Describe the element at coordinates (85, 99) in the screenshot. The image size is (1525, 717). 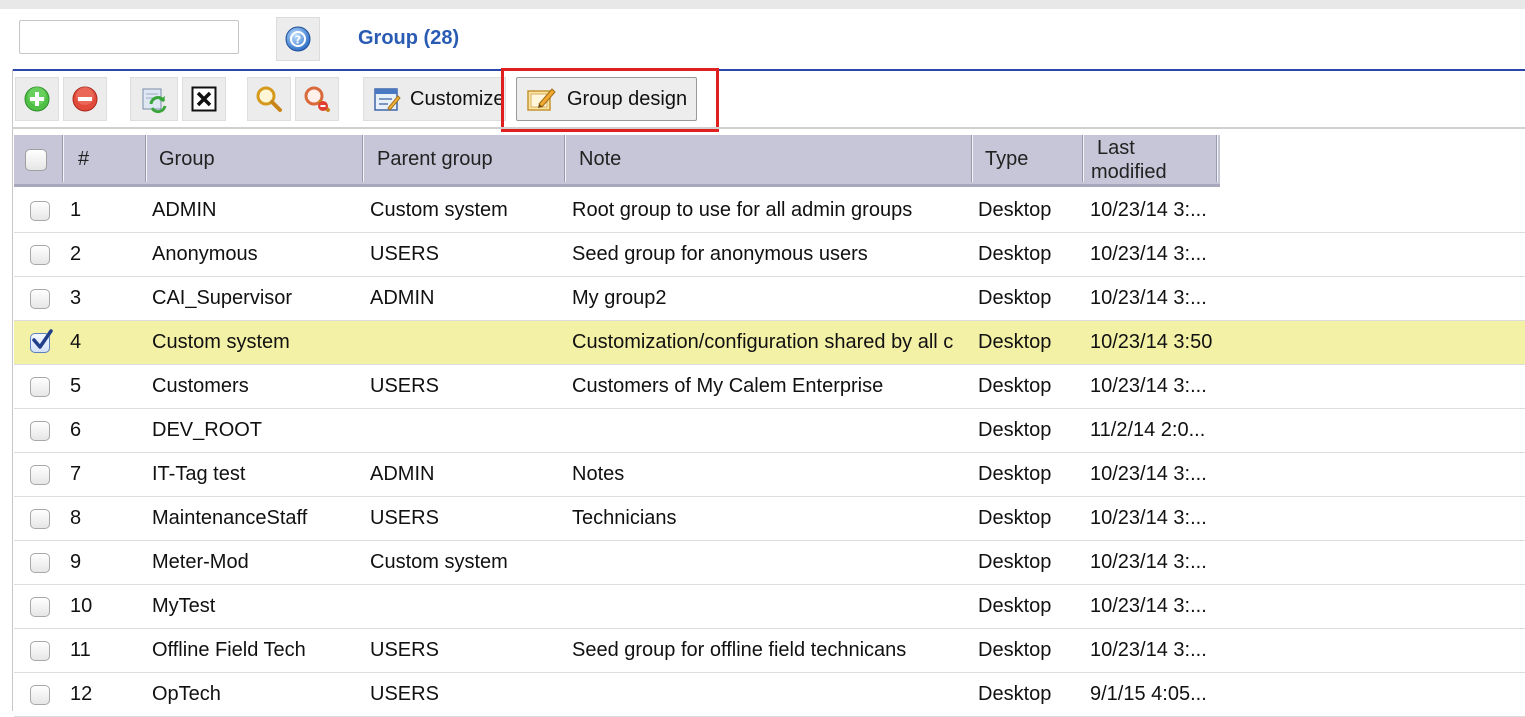
I see `remove-button` at that location.